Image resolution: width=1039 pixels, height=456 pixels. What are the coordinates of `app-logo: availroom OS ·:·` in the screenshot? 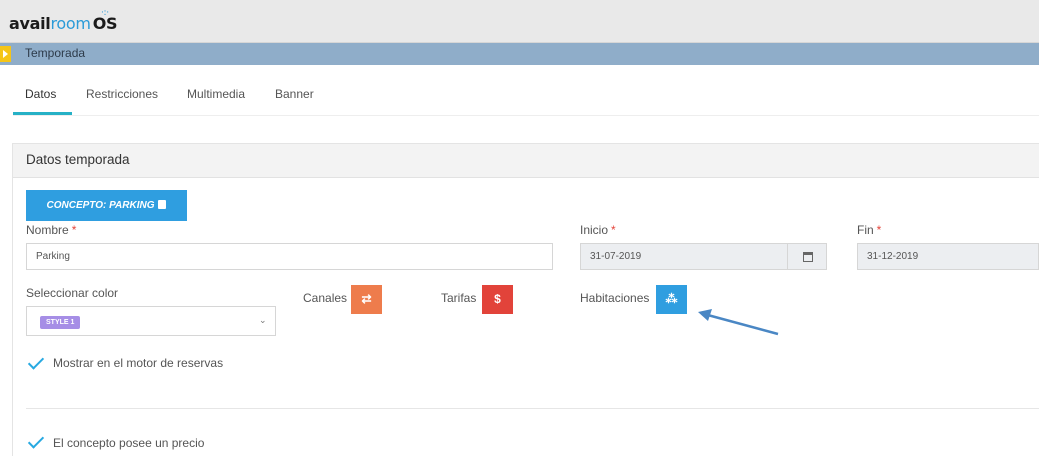 It's located at (63, 20).